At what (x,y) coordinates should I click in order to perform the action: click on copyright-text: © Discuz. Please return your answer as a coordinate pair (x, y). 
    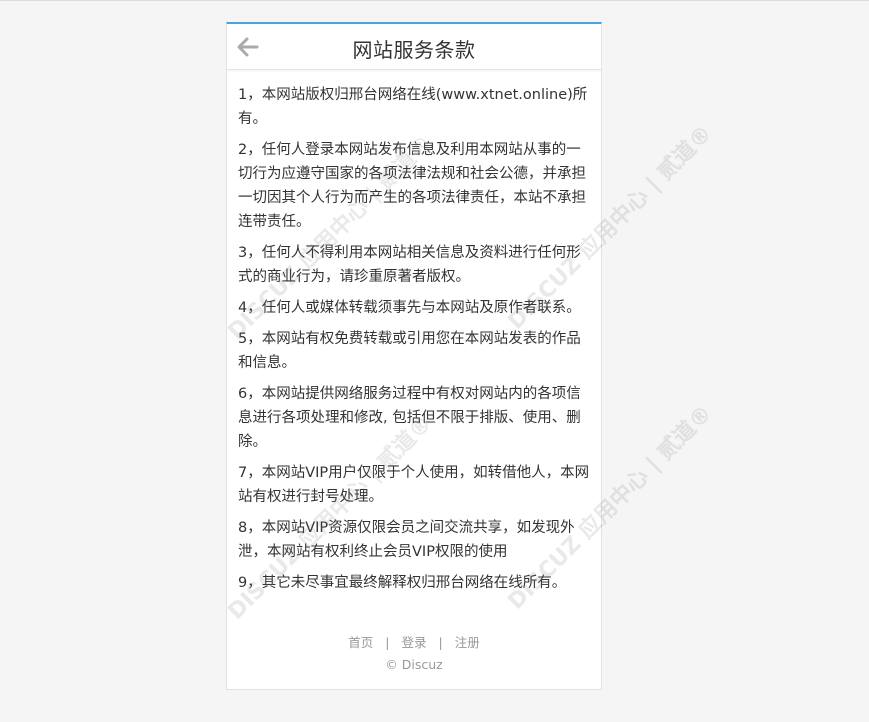
    Looking at the image, I should click on (414, 664).